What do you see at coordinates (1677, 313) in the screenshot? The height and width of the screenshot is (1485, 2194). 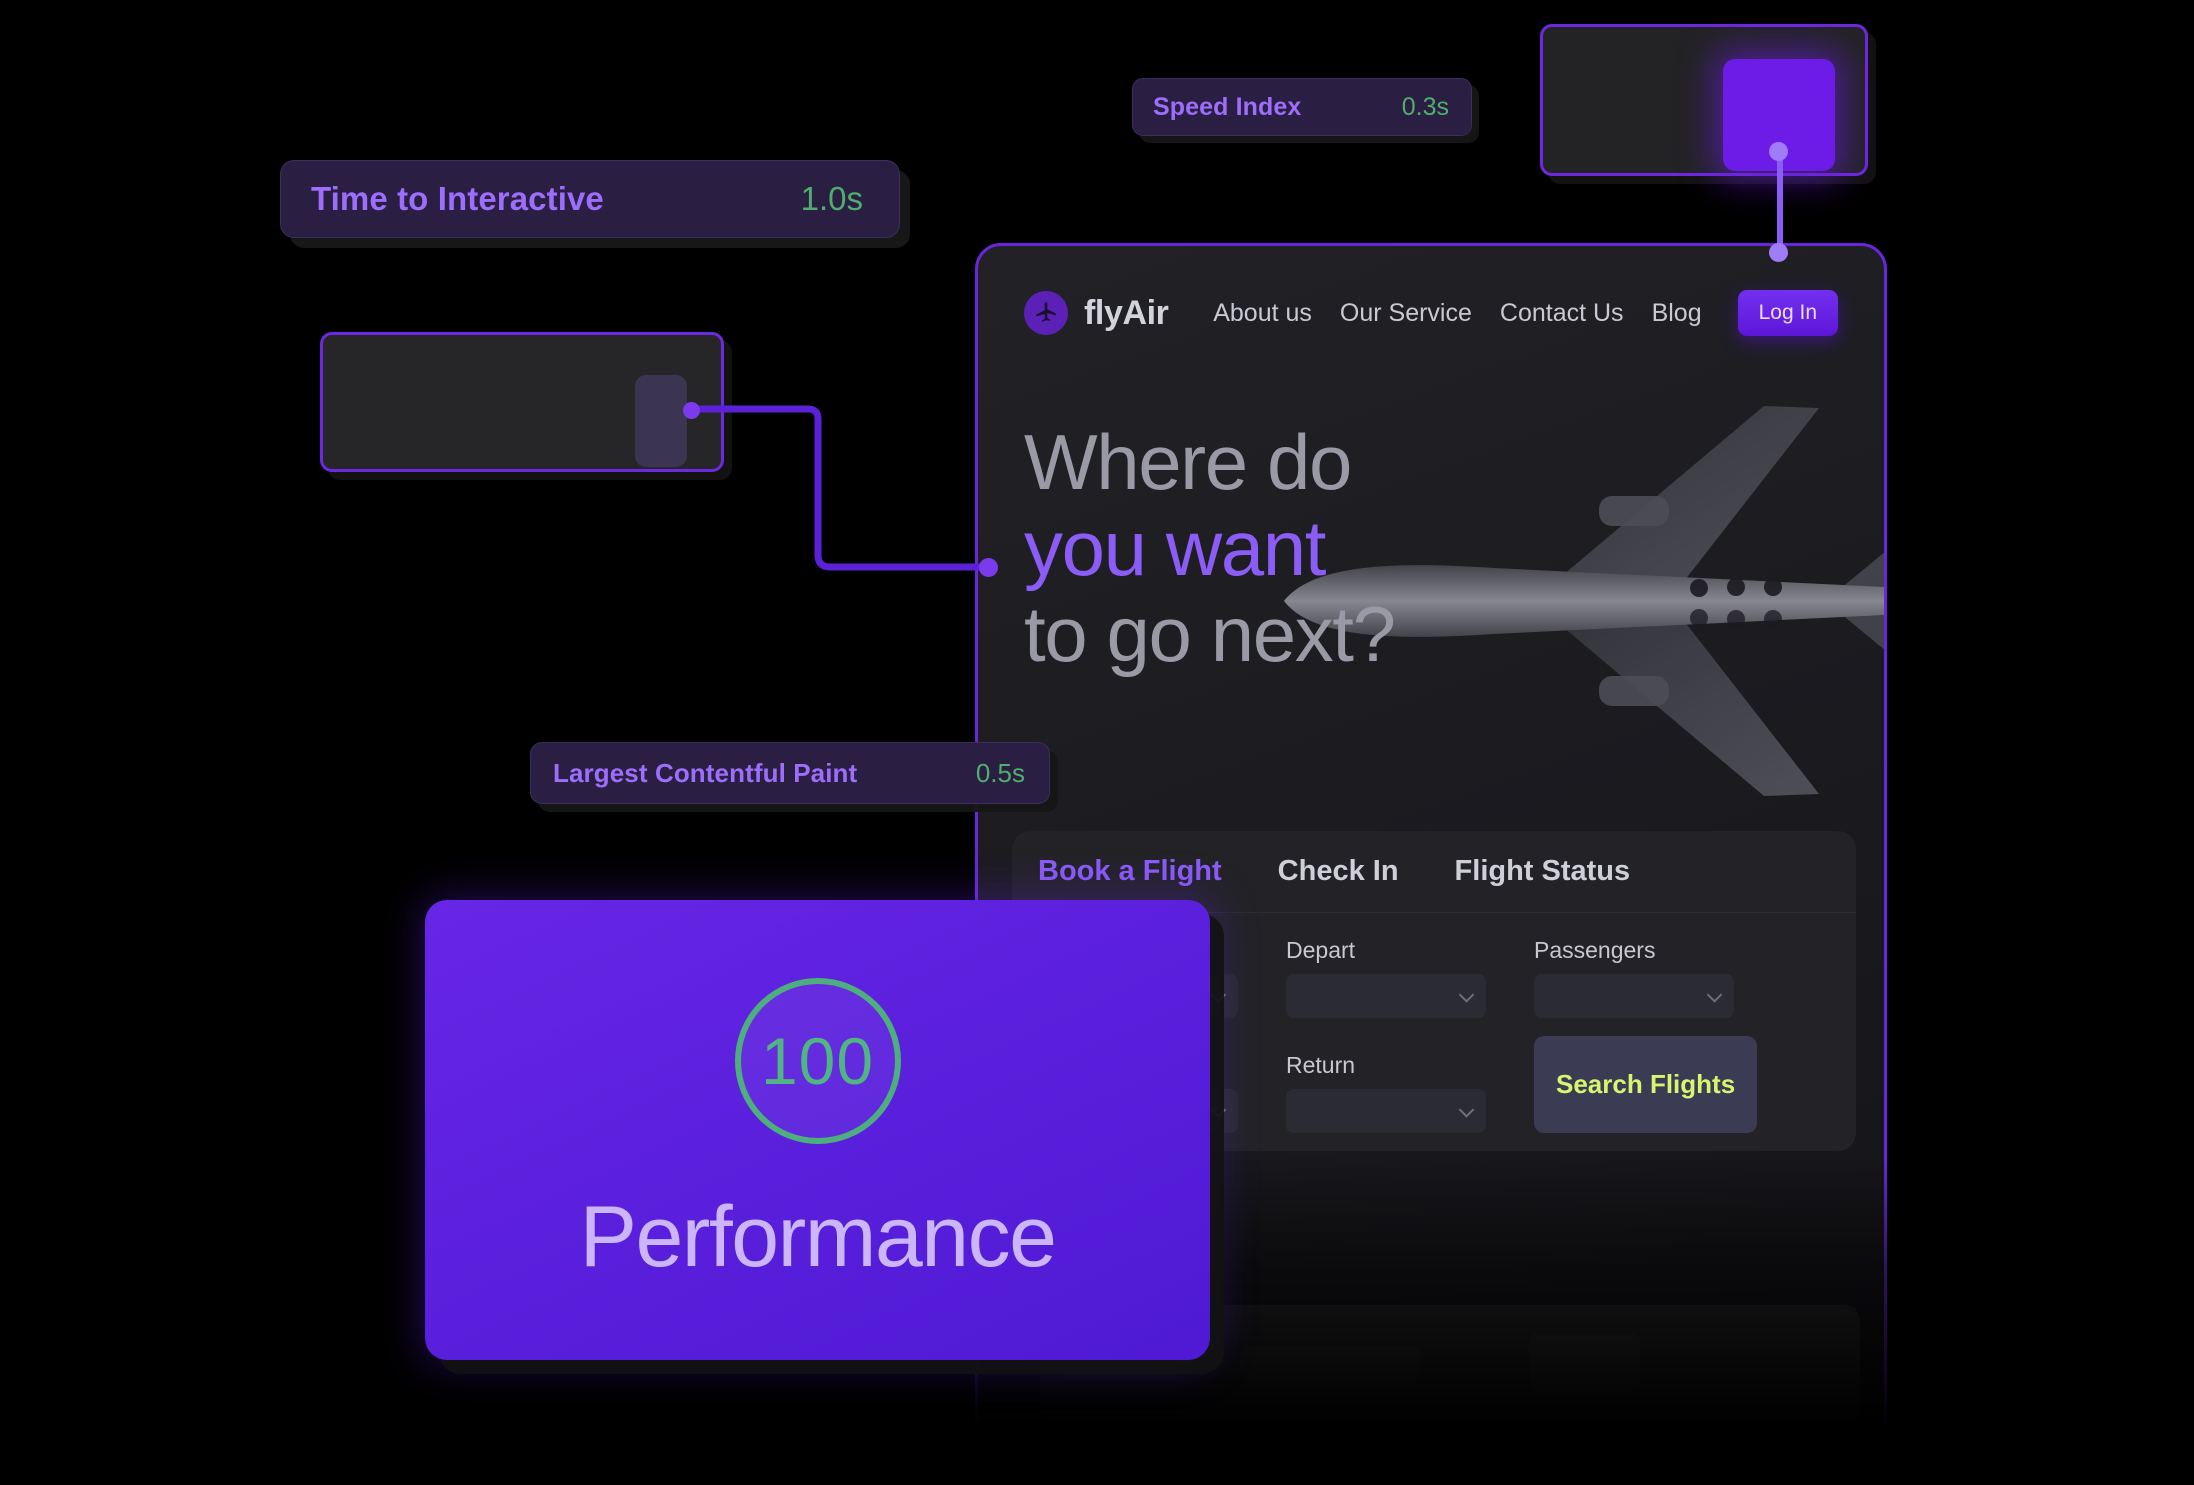 I see `nav-item-blog: Blog` at bounding box center [1677, 313].